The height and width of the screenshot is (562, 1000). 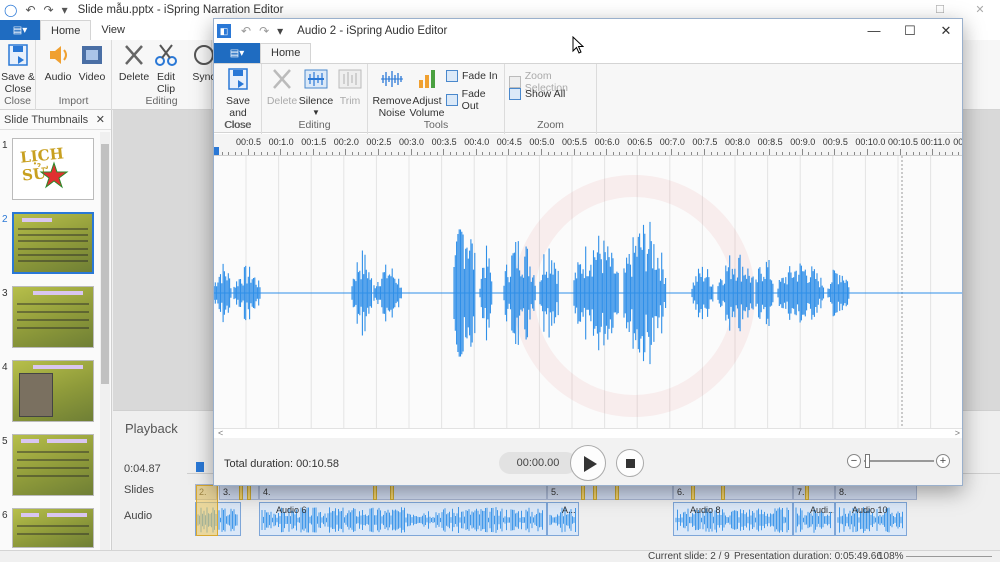 I want to click on ruler-label: 00:10.0, so click(x=870, y=142).